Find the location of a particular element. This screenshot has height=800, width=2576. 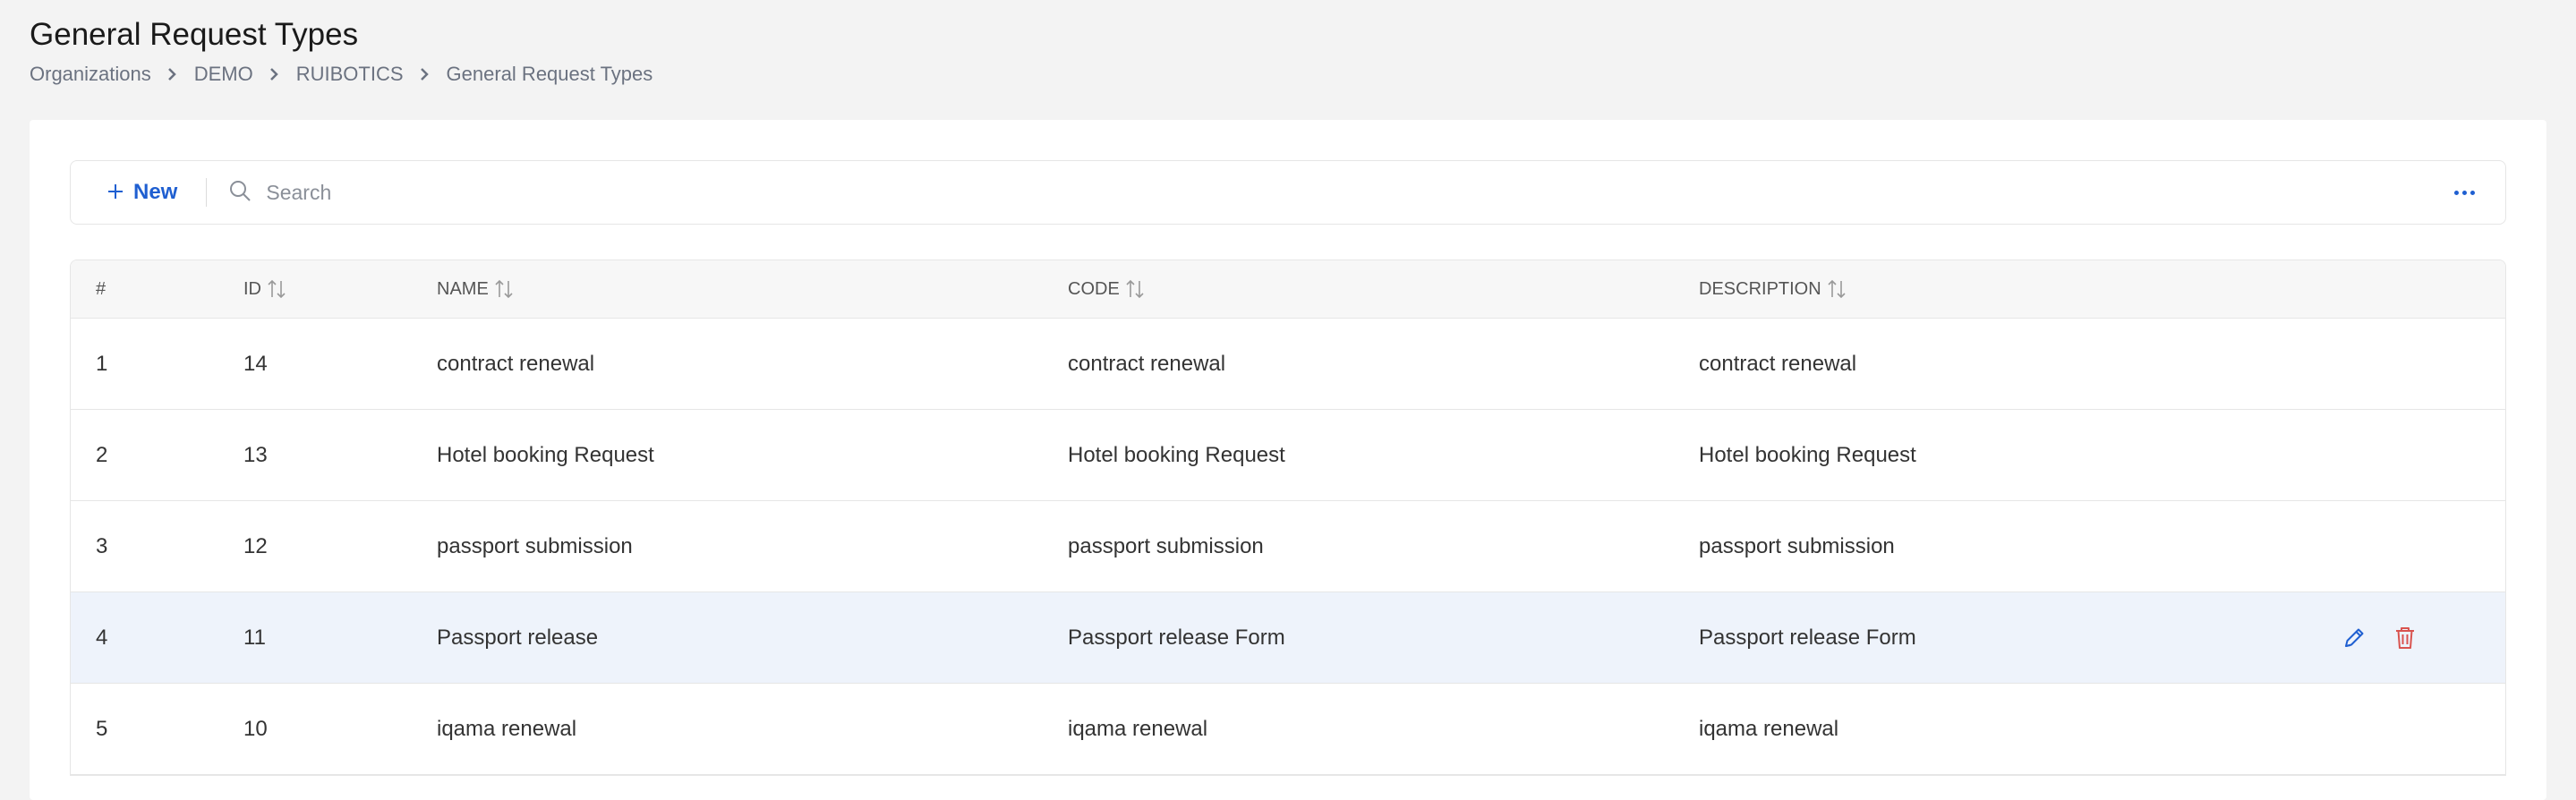

column-header-num: # is located at coordinates (101, 288).